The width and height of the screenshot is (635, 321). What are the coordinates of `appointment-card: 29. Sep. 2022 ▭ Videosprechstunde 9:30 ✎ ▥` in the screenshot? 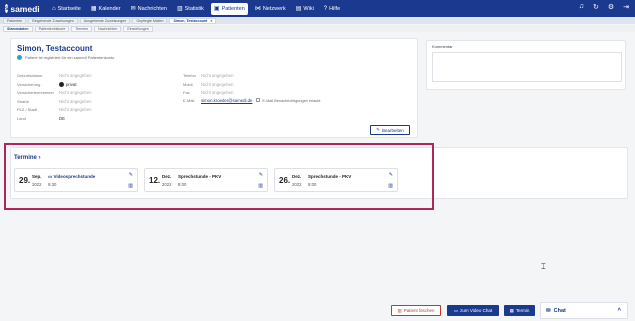 It's located at (76, 180).